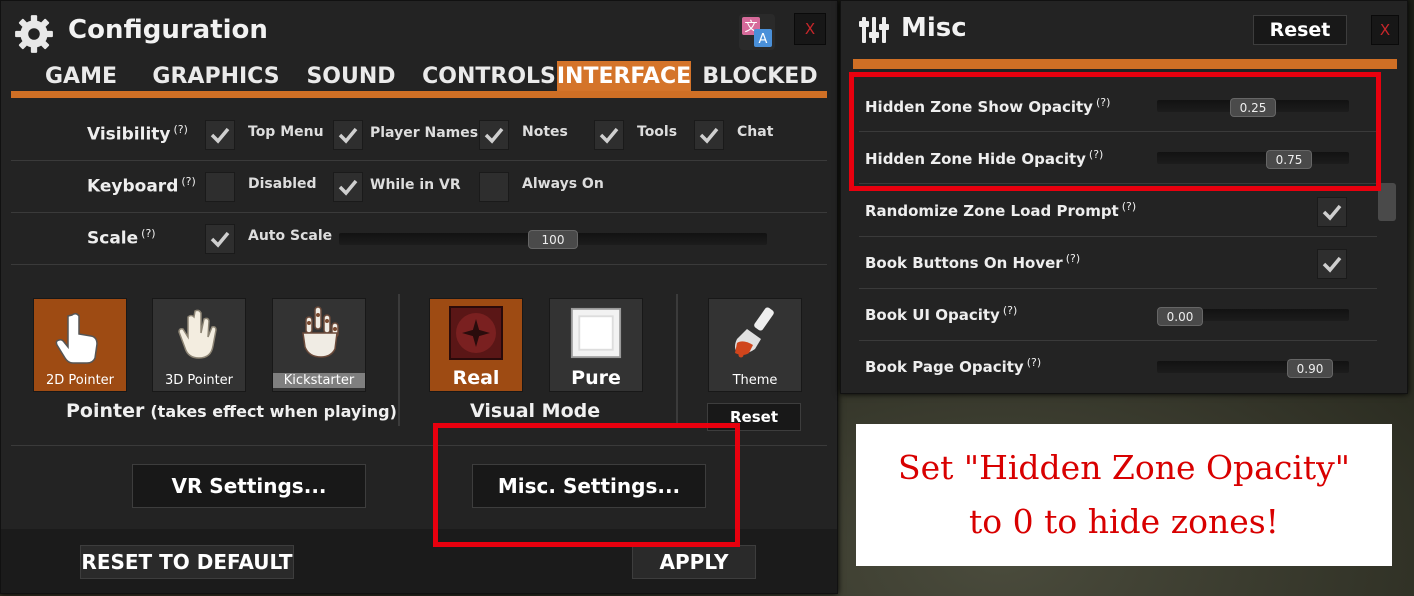  What do you see at coordinates (563, 184) in the screenshot?
I see `always-on-label: Always On` at bounding box center [563, 184].